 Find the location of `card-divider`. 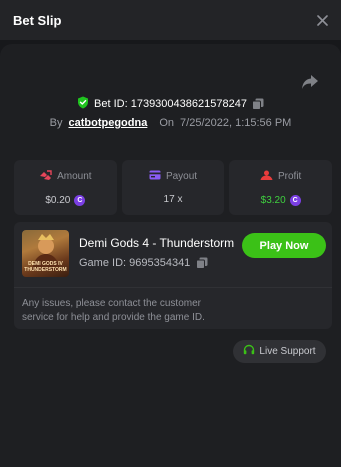

card-divider is located at coordinates (173, 287).